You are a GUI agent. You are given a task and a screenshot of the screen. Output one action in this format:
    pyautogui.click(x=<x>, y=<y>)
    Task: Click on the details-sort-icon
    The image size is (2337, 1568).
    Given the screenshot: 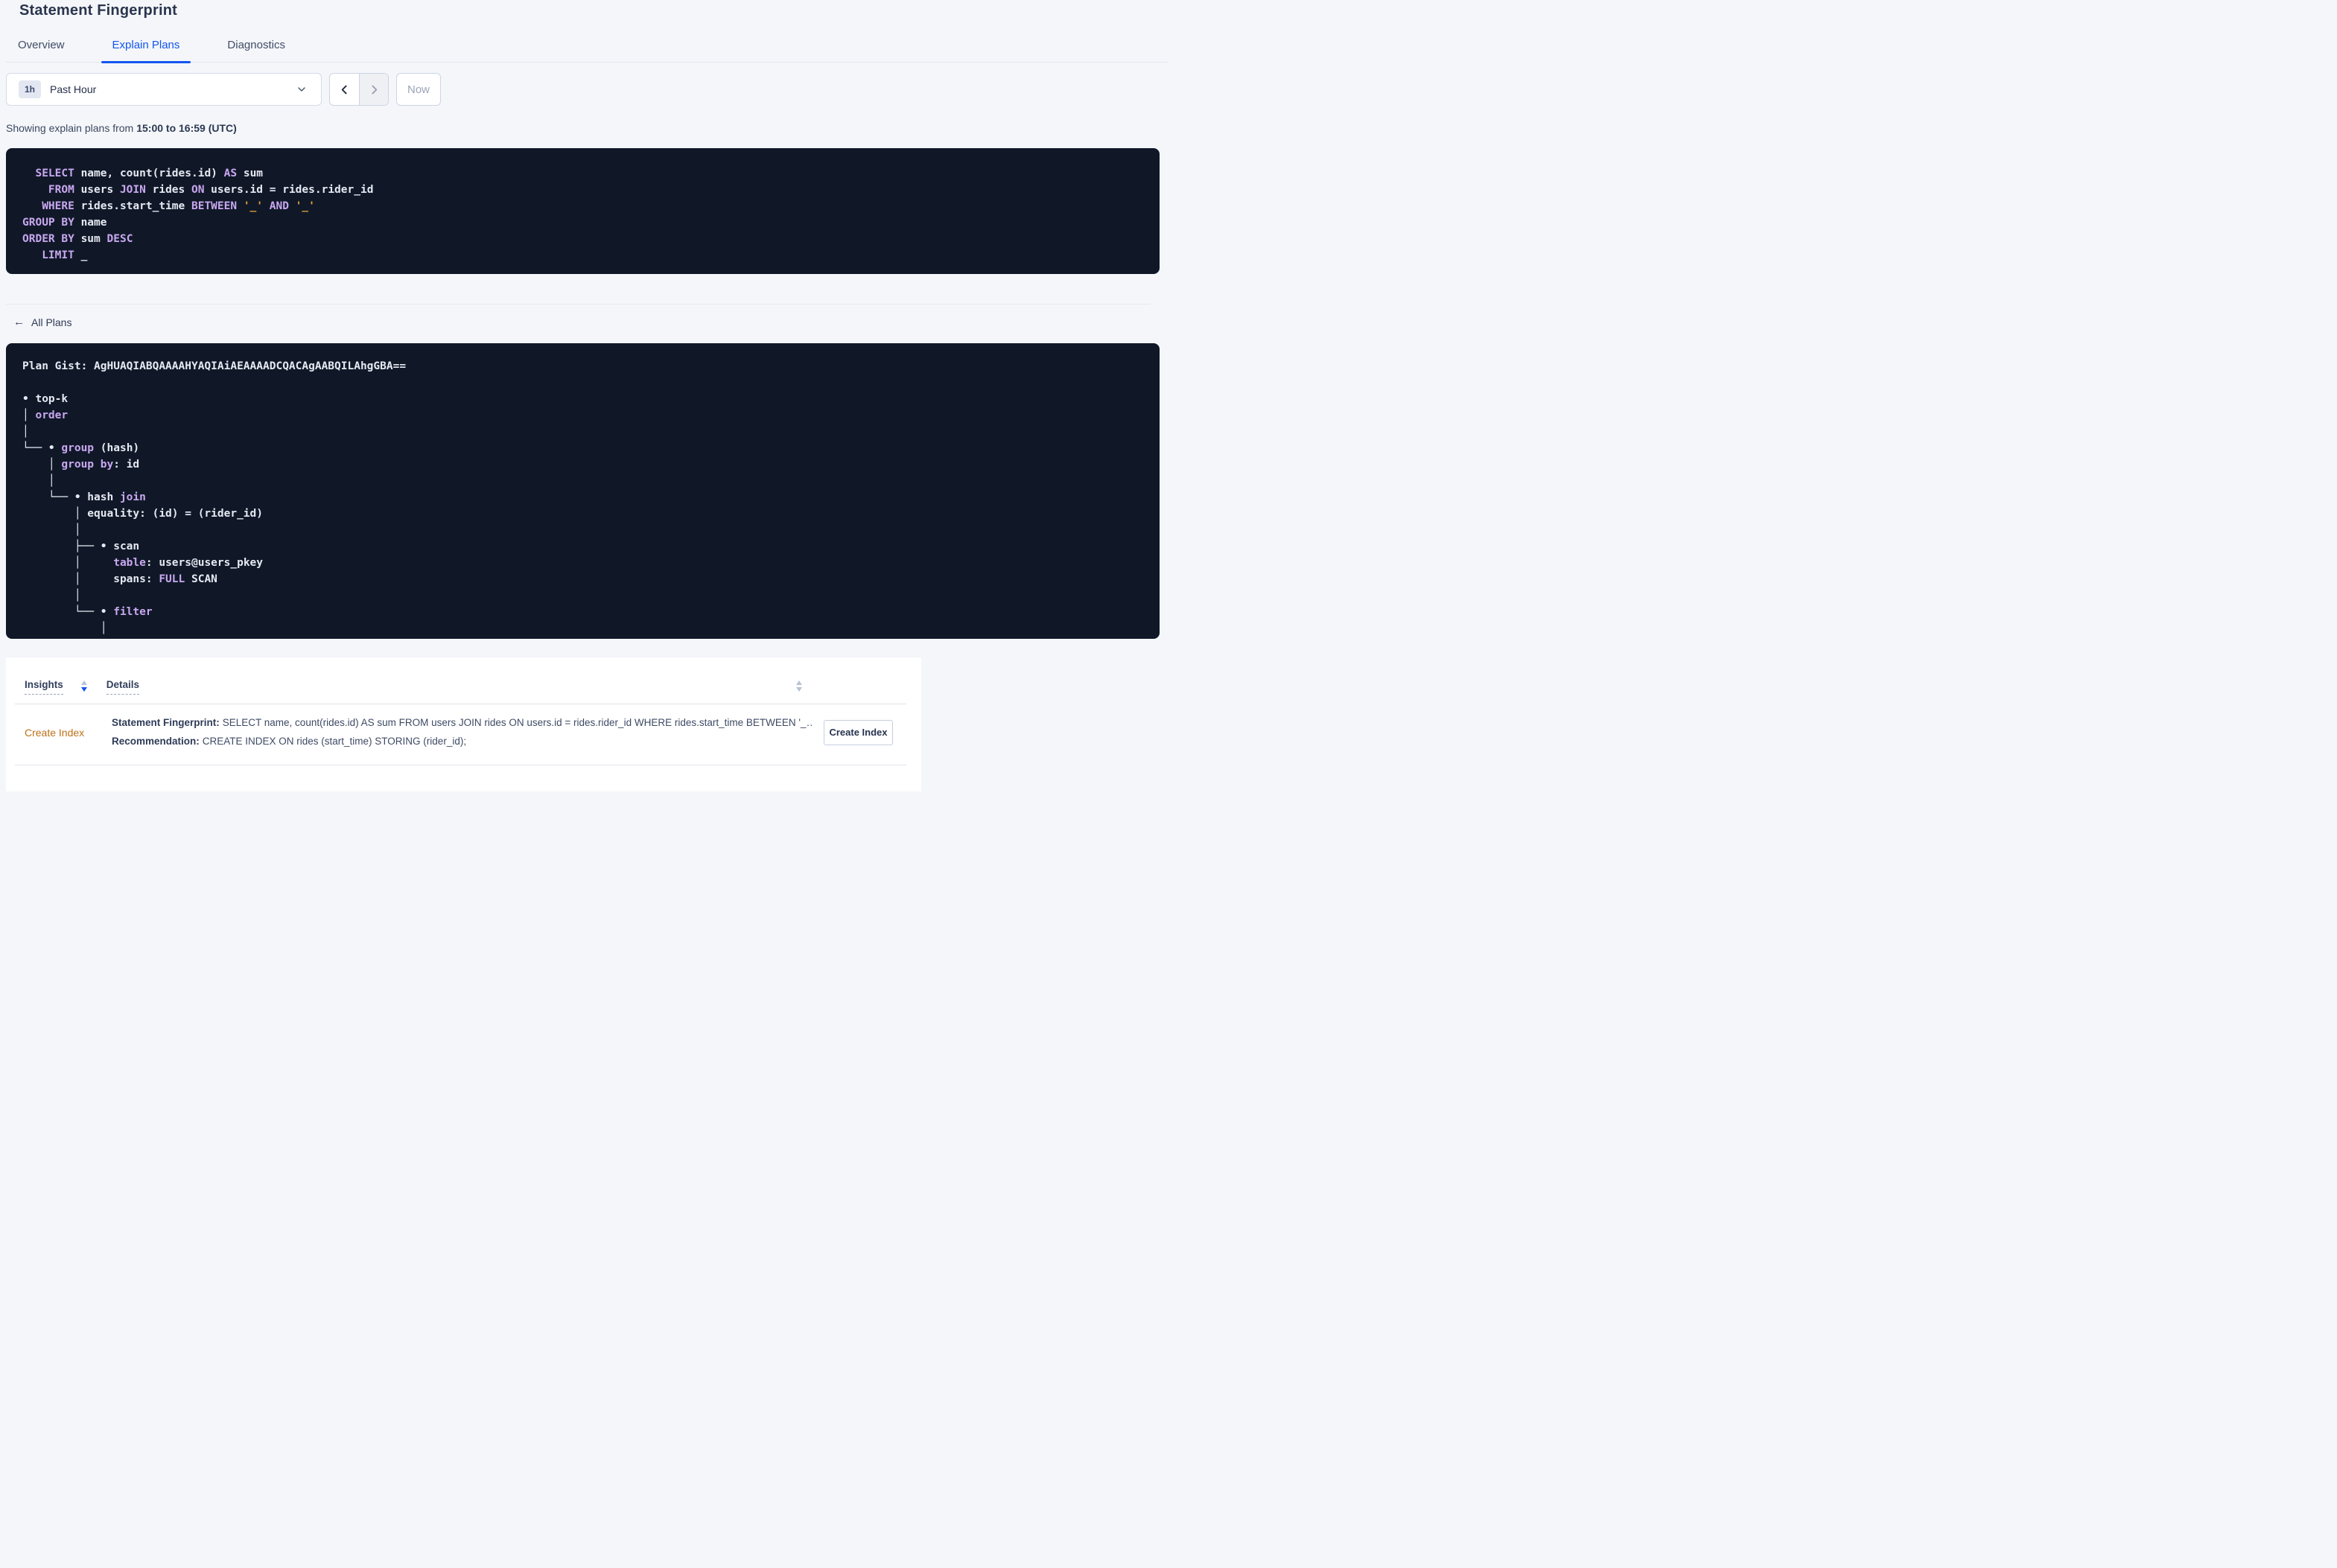 What is the action you would take?
    pyautogui.click(x=799, y=688)
    